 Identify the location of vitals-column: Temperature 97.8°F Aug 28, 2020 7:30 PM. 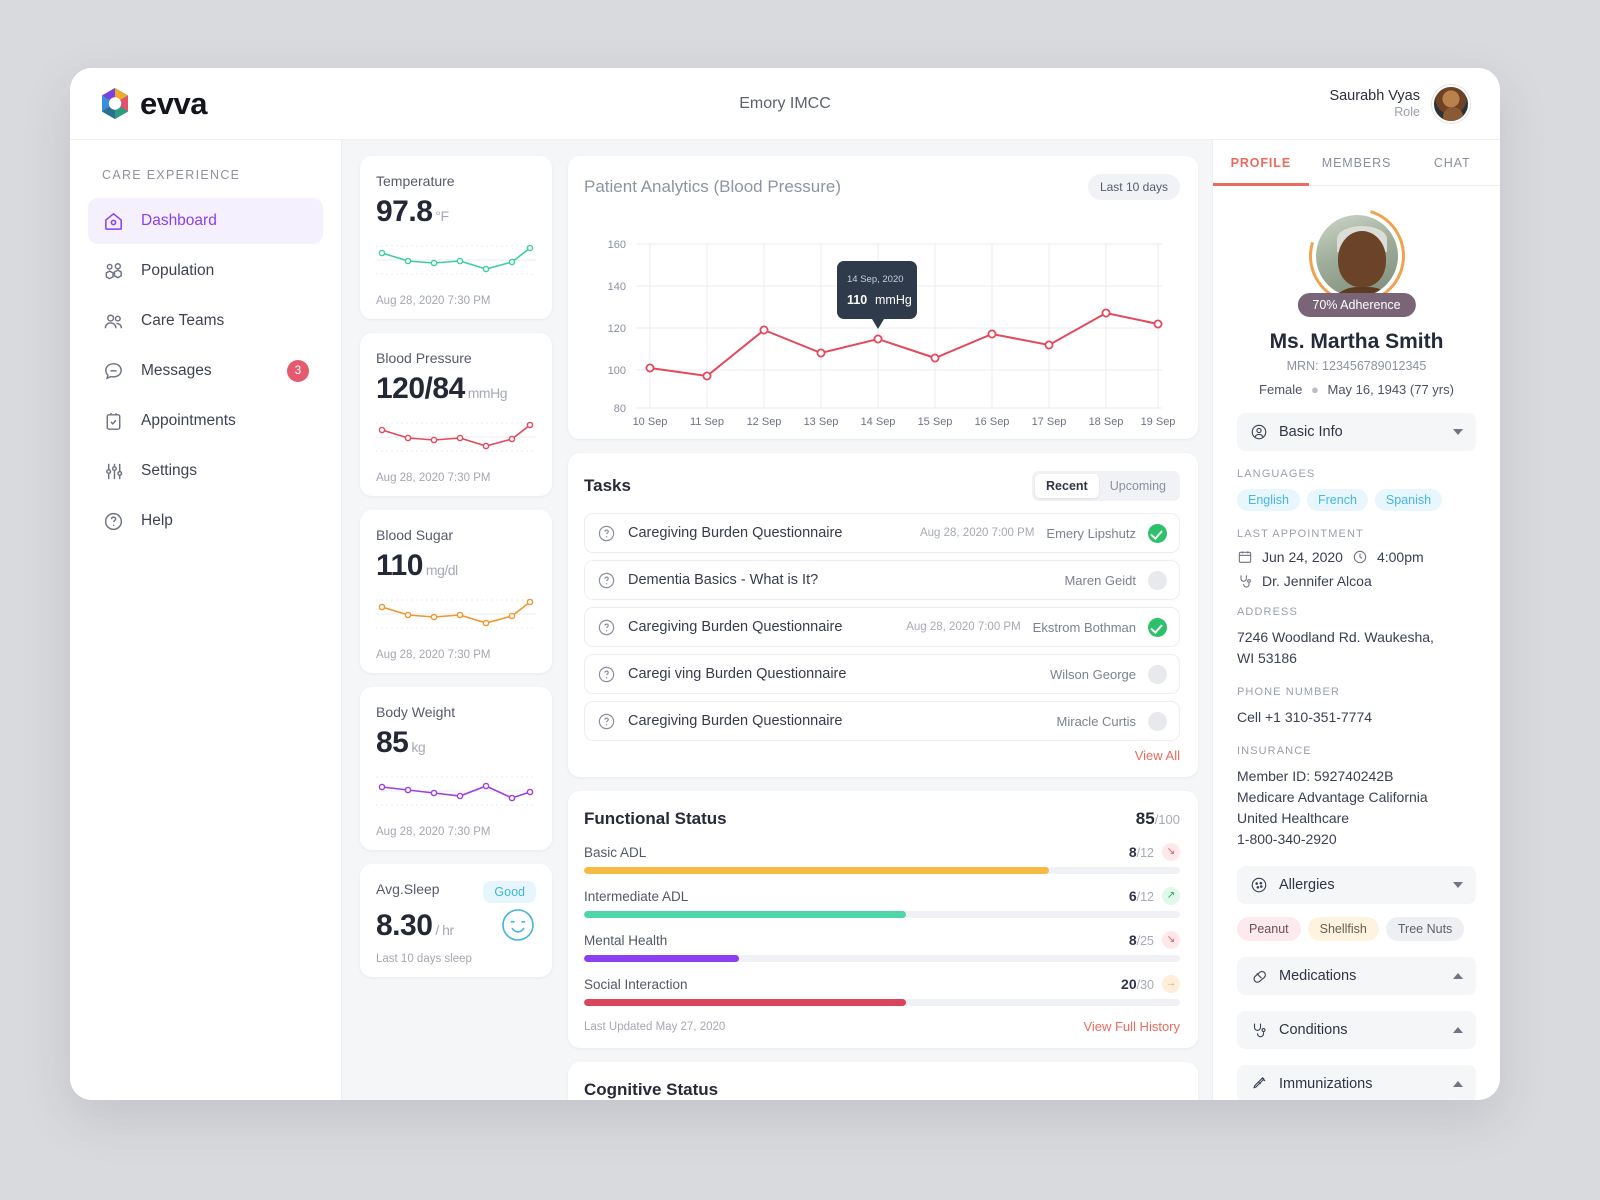
(456, 628).